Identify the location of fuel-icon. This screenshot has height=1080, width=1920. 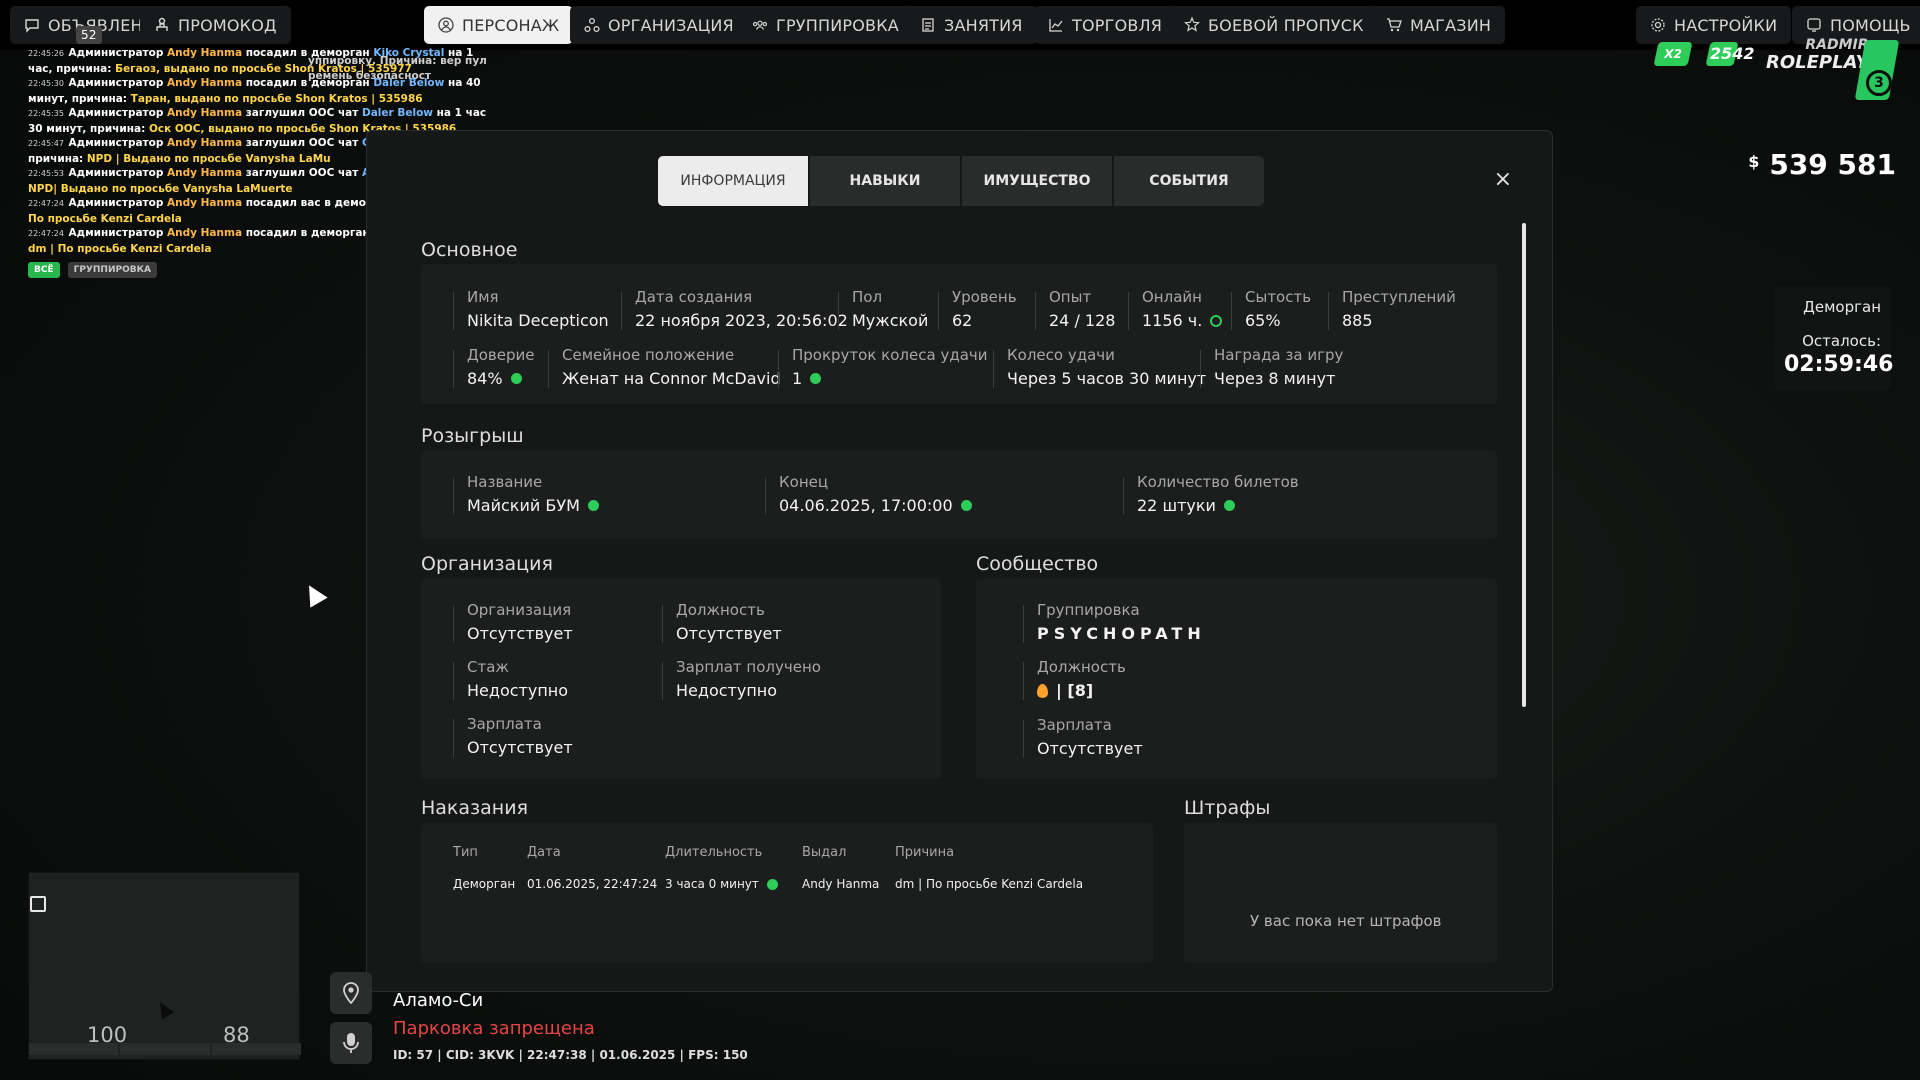
(38, 904).